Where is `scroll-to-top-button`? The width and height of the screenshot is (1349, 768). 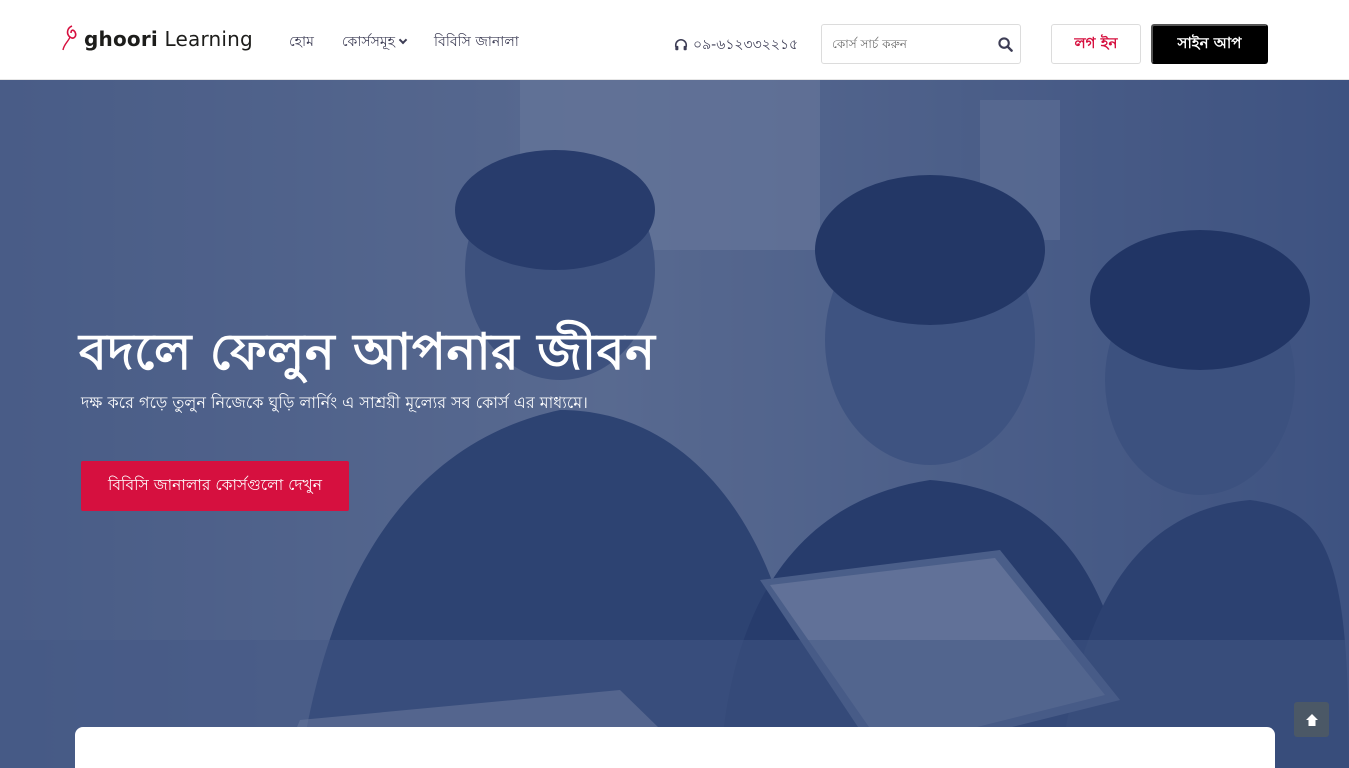 scroll-to-top-button is located at coordinates (1311, 719).